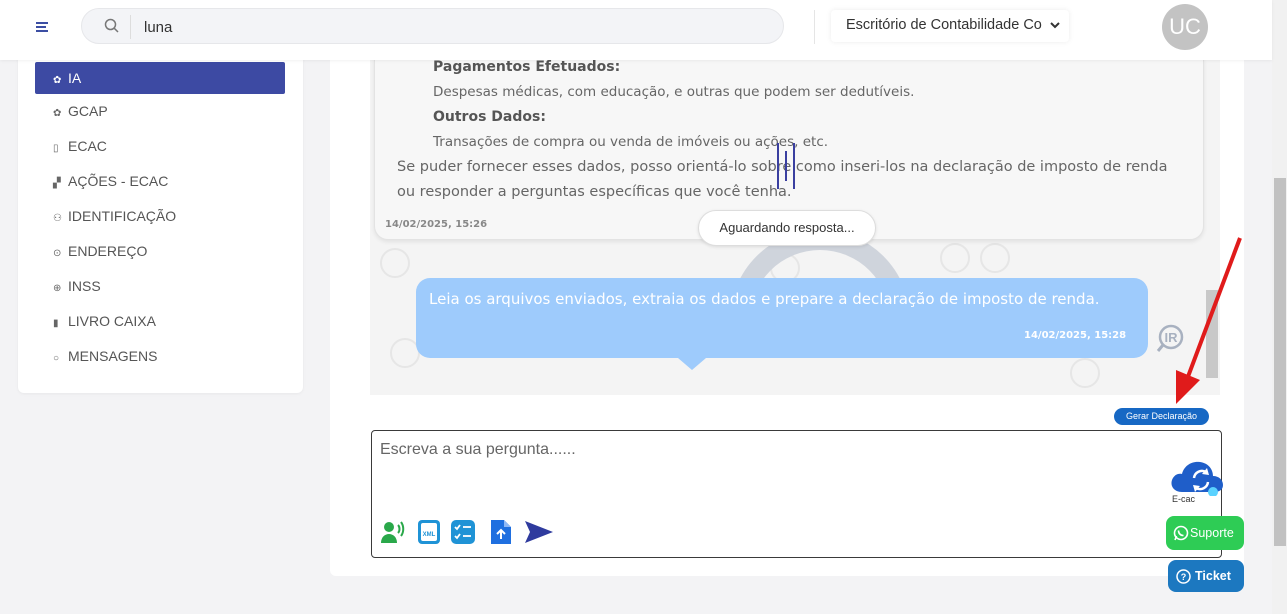  Describe the element at coordinates (527, 67) in the screenshot. I see `bot-heading: Pagamentos Efetuados:` at that location.